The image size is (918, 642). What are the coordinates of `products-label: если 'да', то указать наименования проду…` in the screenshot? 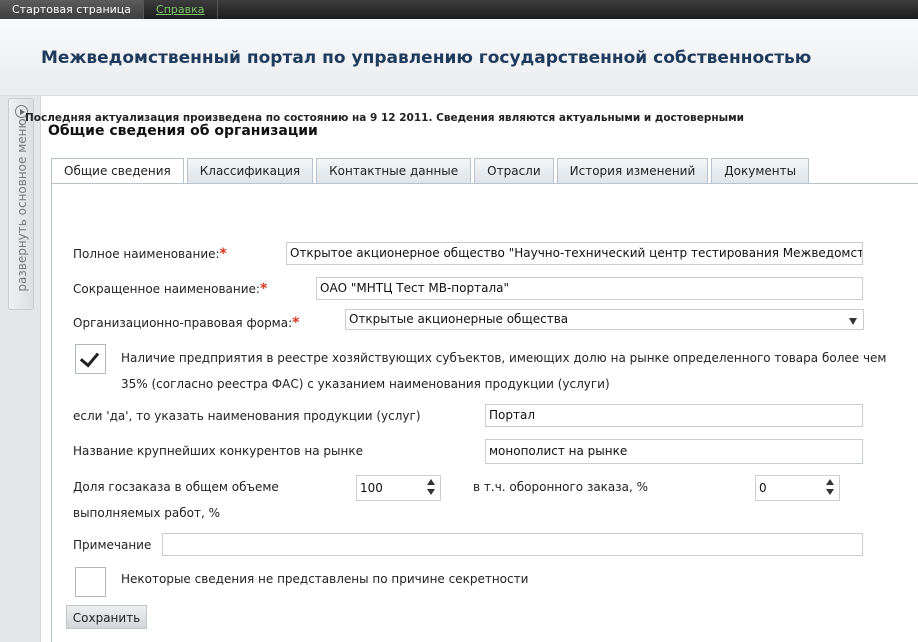 It's located at (247, 416).